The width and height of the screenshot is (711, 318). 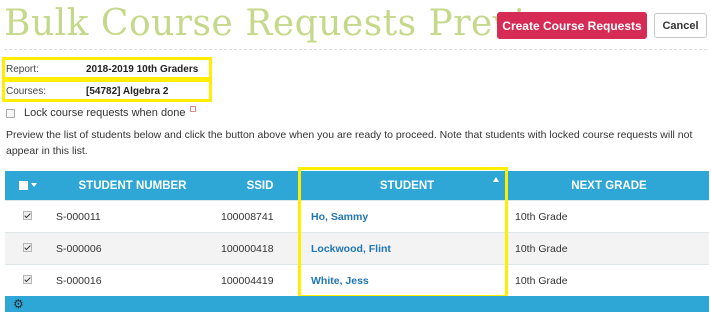 I want to click on student-number-cell: S-000016, so click(x=132, y=280).